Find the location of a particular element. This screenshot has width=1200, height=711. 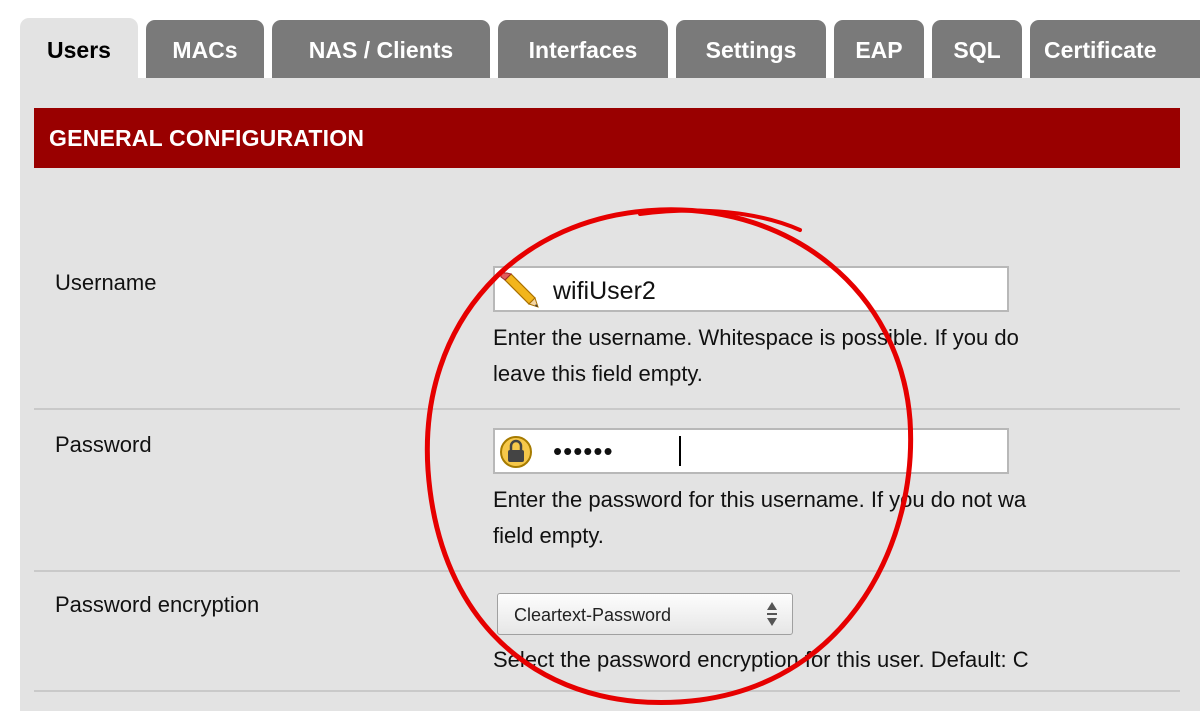

password-value: •••••• is located at coordinates (583, 451).